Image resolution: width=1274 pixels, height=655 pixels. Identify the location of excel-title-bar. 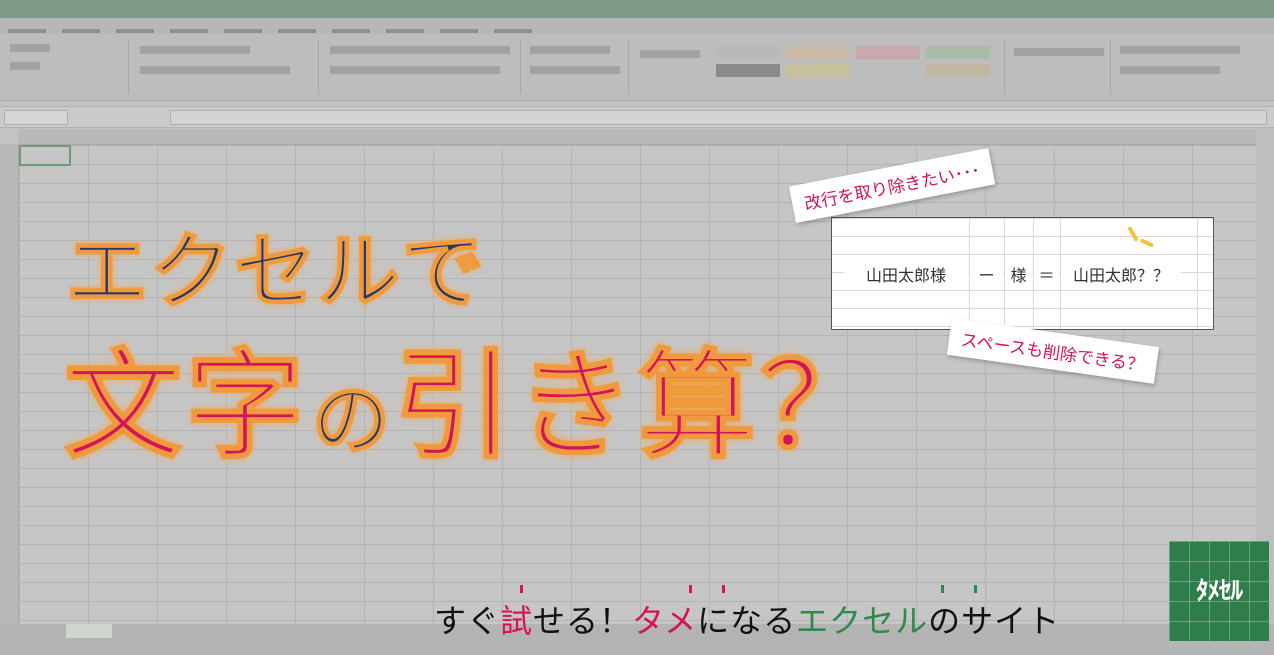
(637, 9).